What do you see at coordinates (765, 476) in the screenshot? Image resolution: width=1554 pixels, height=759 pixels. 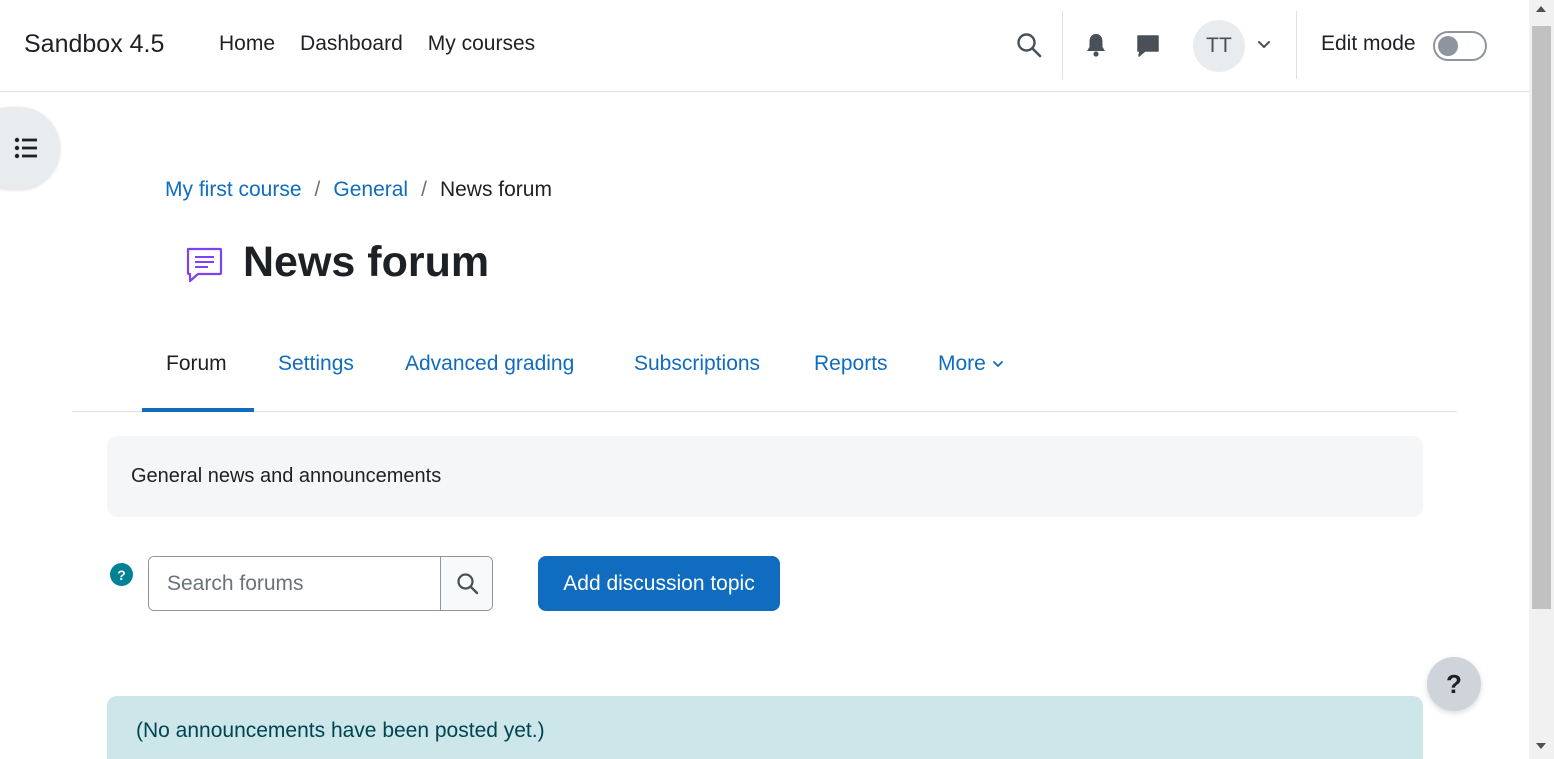 I see `forum-intro: General news and announcements` at bounding box center [765, 476].